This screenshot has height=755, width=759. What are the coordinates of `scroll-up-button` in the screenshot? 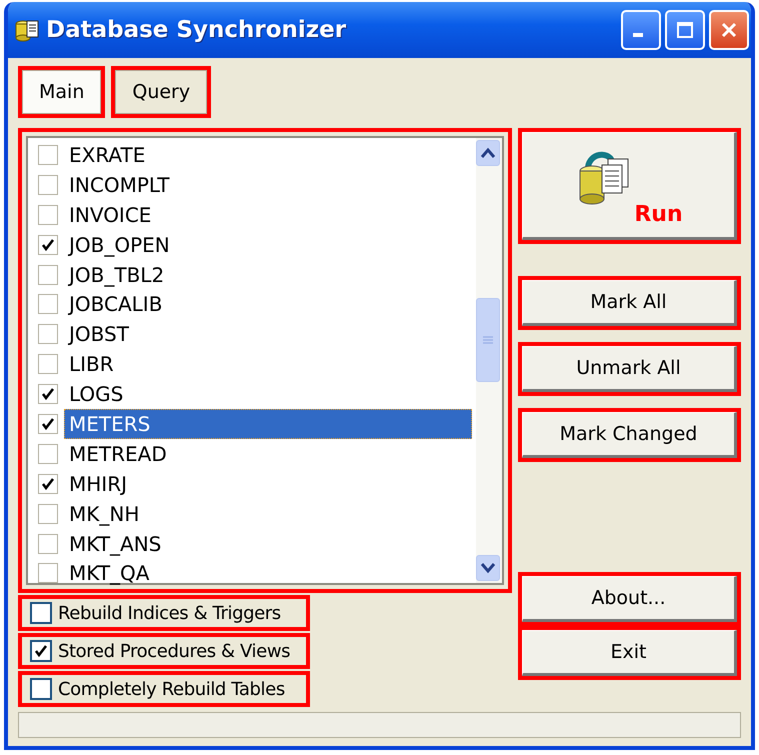 It's located at (488, 153).